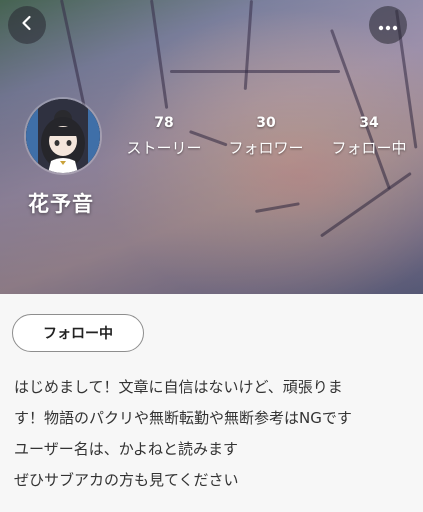 The image size is (423, 512). Describe the element at coordinates (369, 148) in the screenshot. I see `stat-following-label: フォロー中` at that location.